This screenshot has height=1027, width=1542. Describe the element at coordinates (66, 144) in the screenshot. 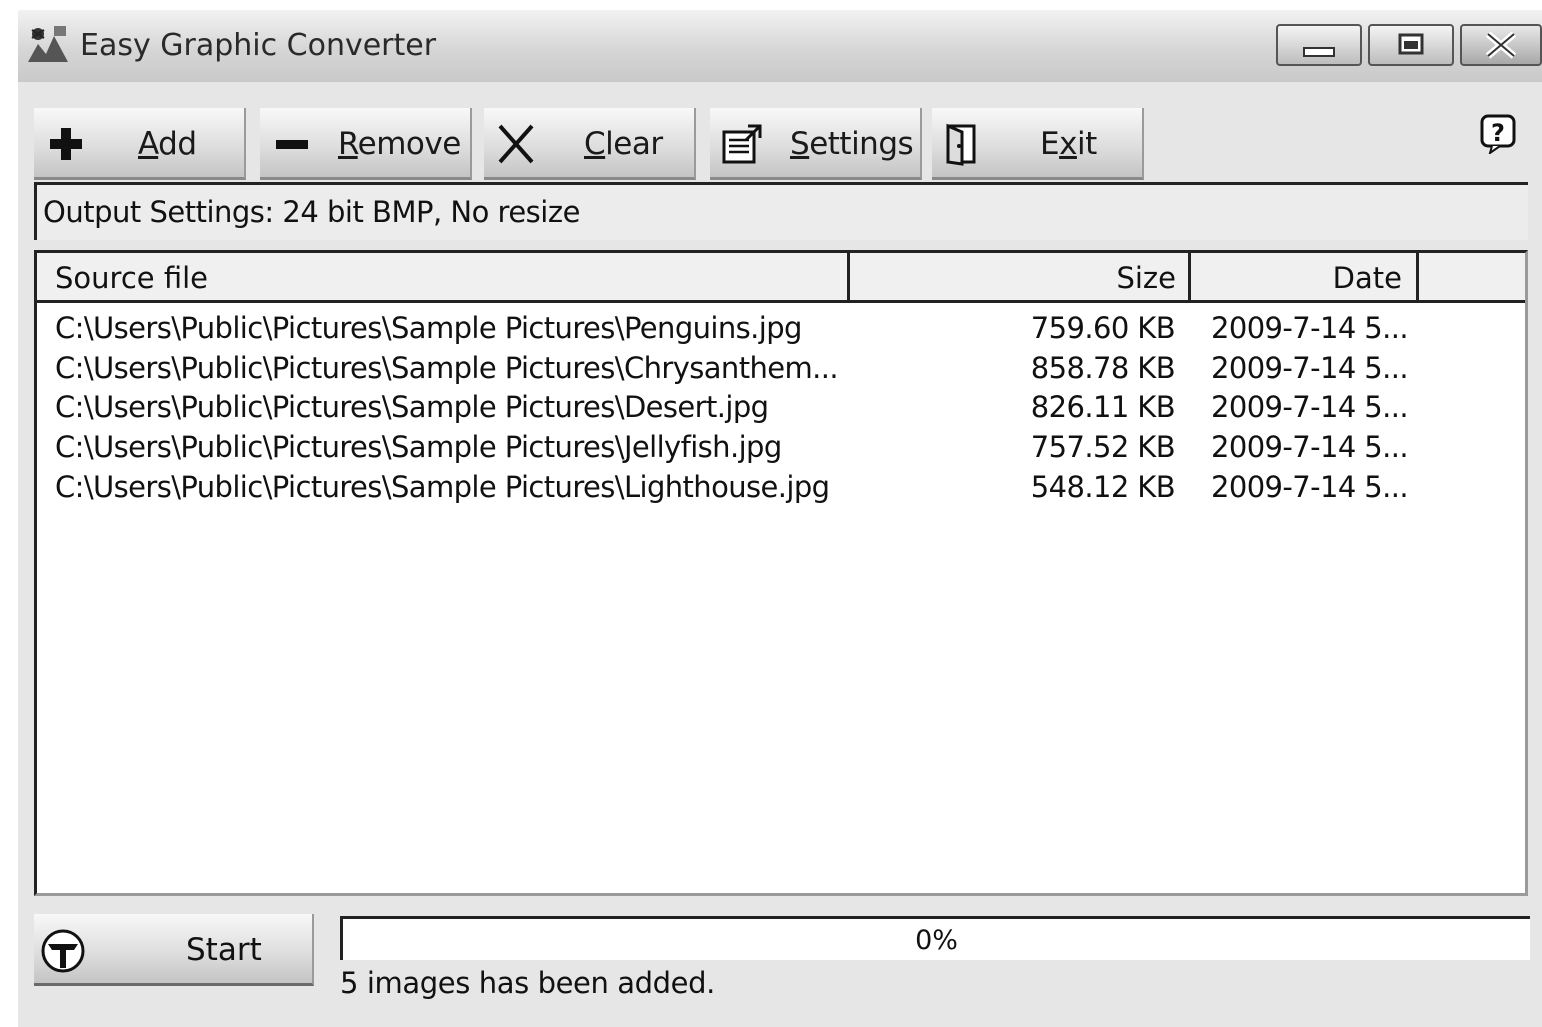

I see `plus-icon` at that location.